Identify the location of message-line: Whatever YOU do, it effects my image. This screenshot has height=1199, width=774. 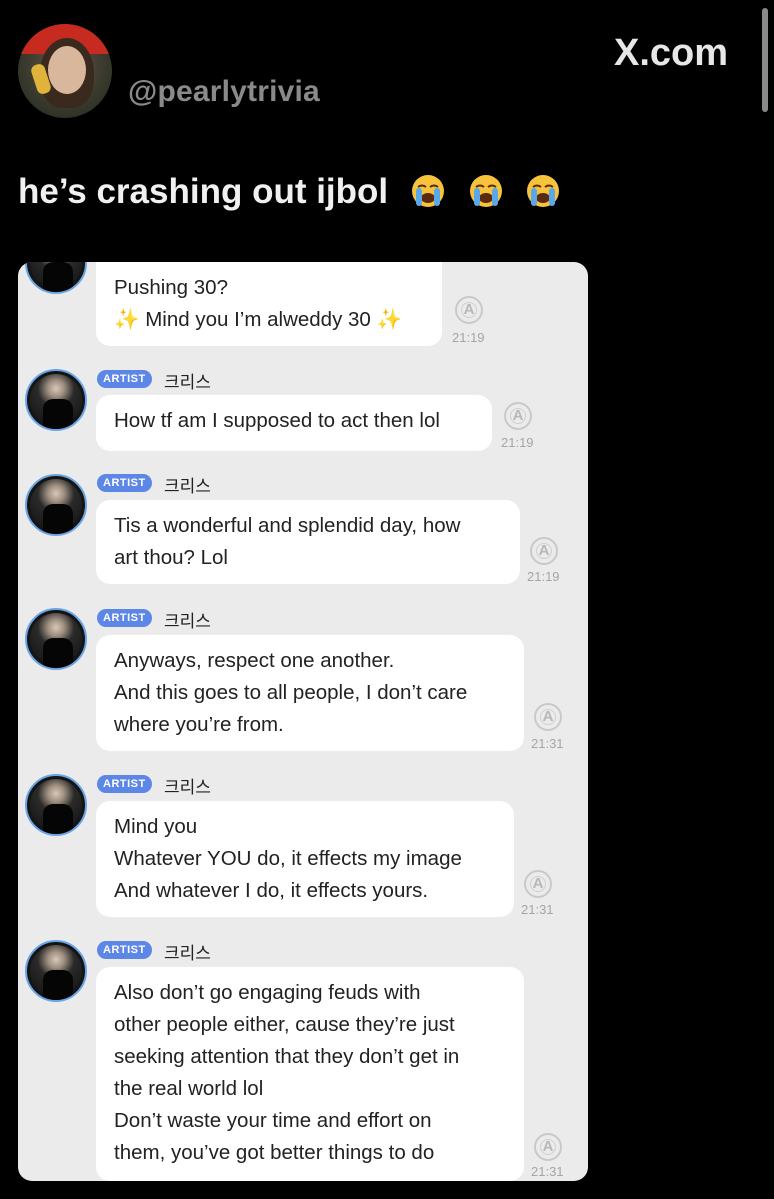
(288, 858).